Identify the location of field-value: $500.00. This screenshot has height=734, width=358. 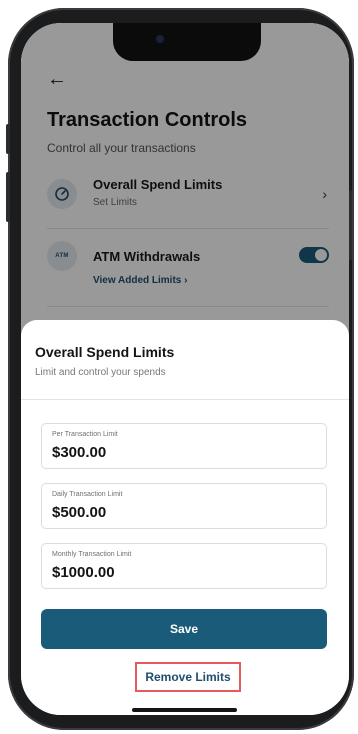
(79, 512).